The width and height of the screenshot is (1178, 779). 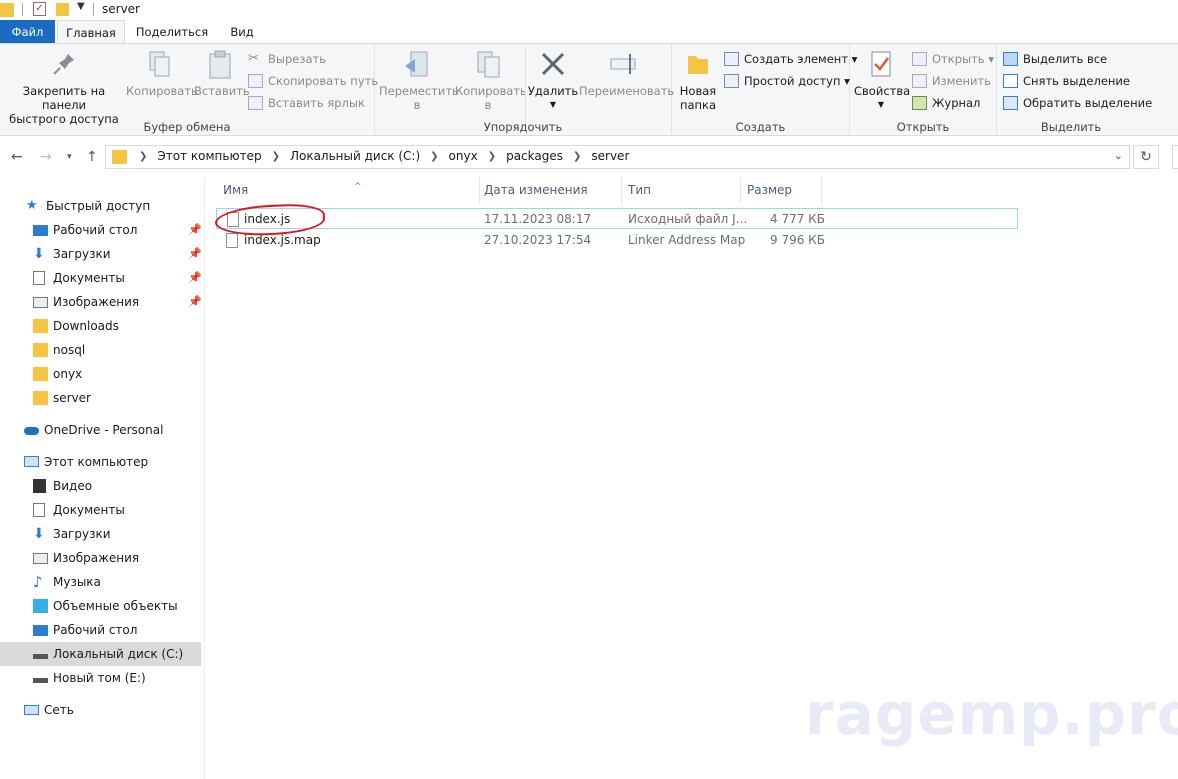 I want to click on cube-icon, so click(x=40, y=606).